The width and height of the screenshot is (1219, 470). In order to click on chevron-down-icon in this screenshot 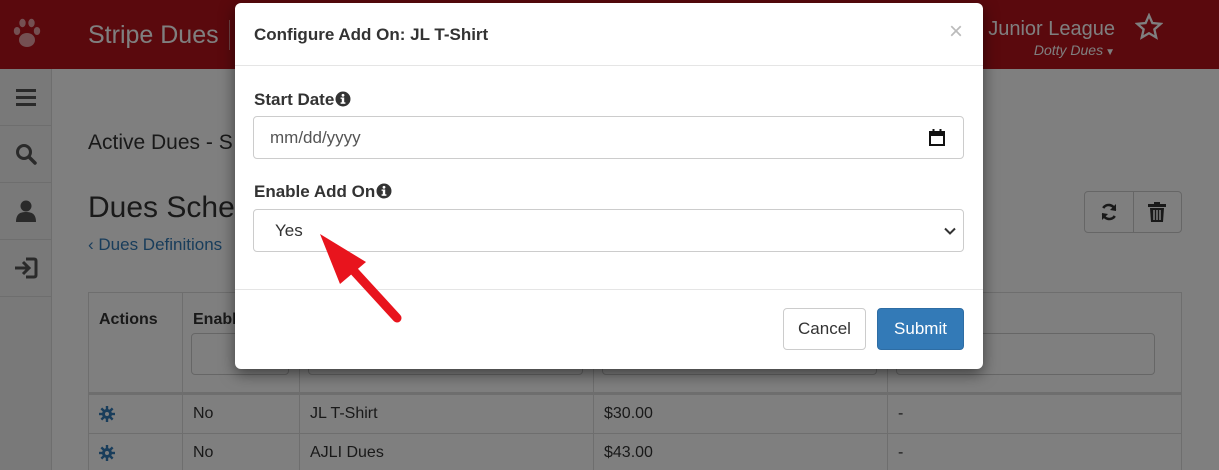, I will do `click(950, 231)`.